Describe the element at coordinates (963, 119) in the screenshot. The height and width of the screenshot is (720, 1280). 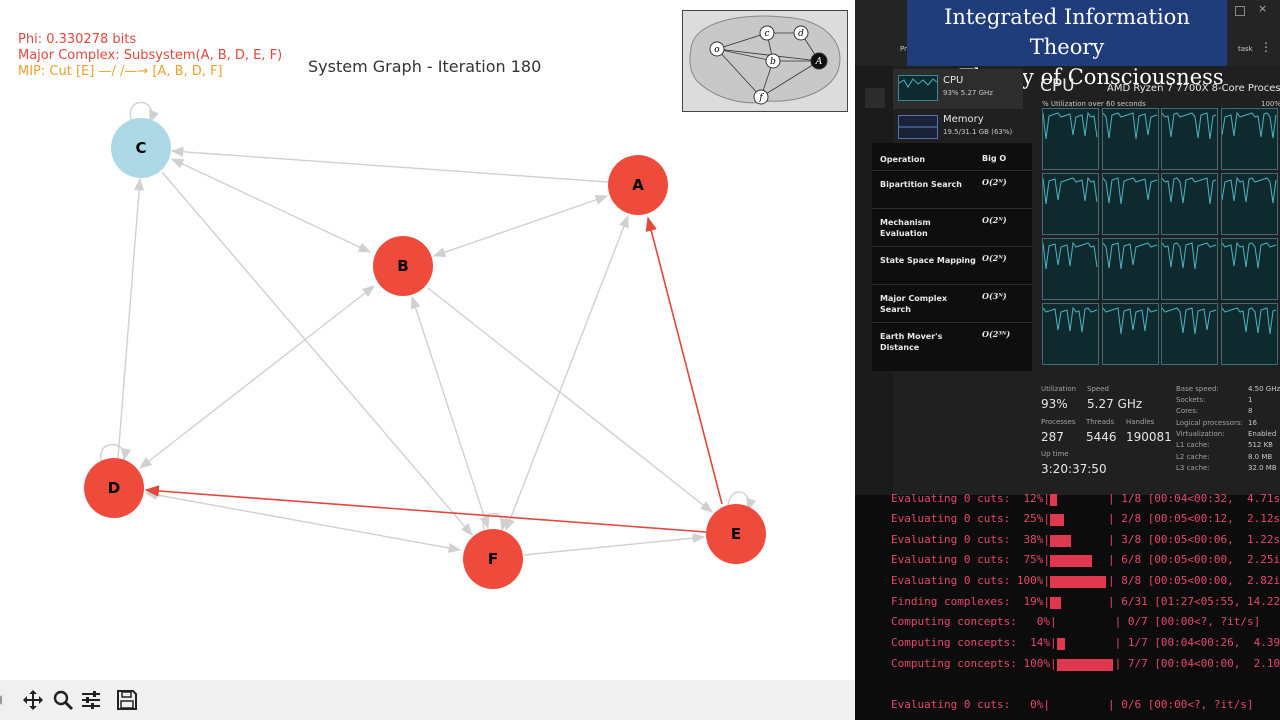
I see `sidebar-memory-name: Memory` at that location.